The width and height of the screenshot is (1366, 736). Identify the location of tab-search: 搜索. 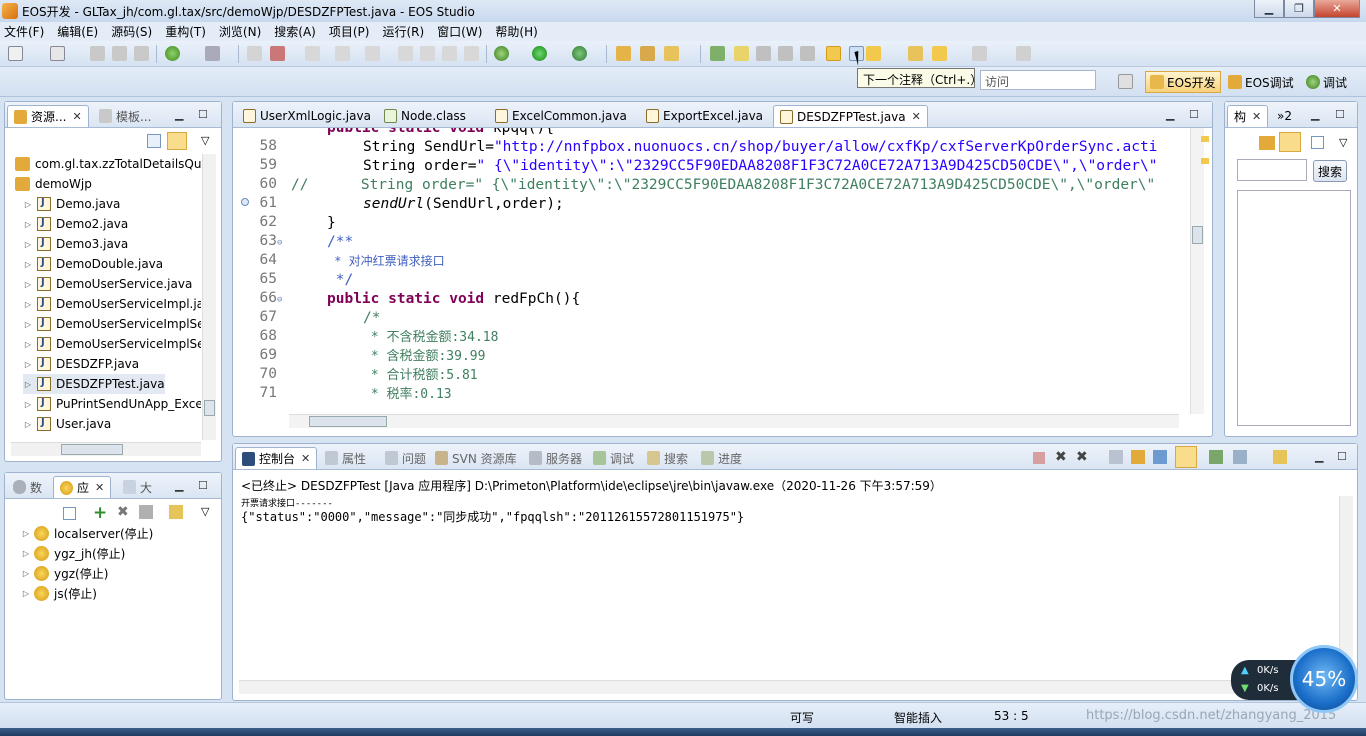
(667, 458).